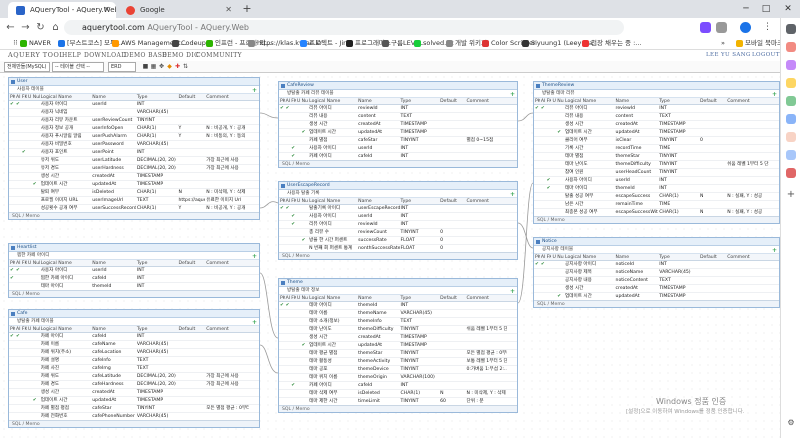  Describe the element at coordinates (344, 27) in the screenshot. I see `address-bar: aquerytool.com AQueryTool - AQuery.Web` at that location.